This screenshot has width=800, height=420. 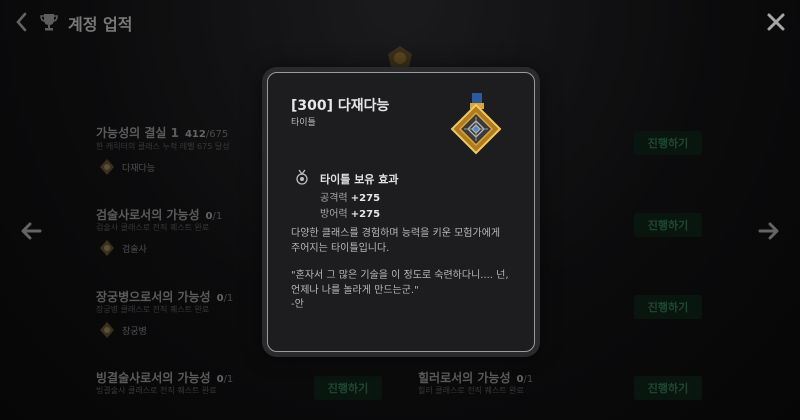 What do you see at coordinates (340, 106) in the screenshot?
I see `dialog-title: [300] 다재다능` at bounding box center [340, 106].